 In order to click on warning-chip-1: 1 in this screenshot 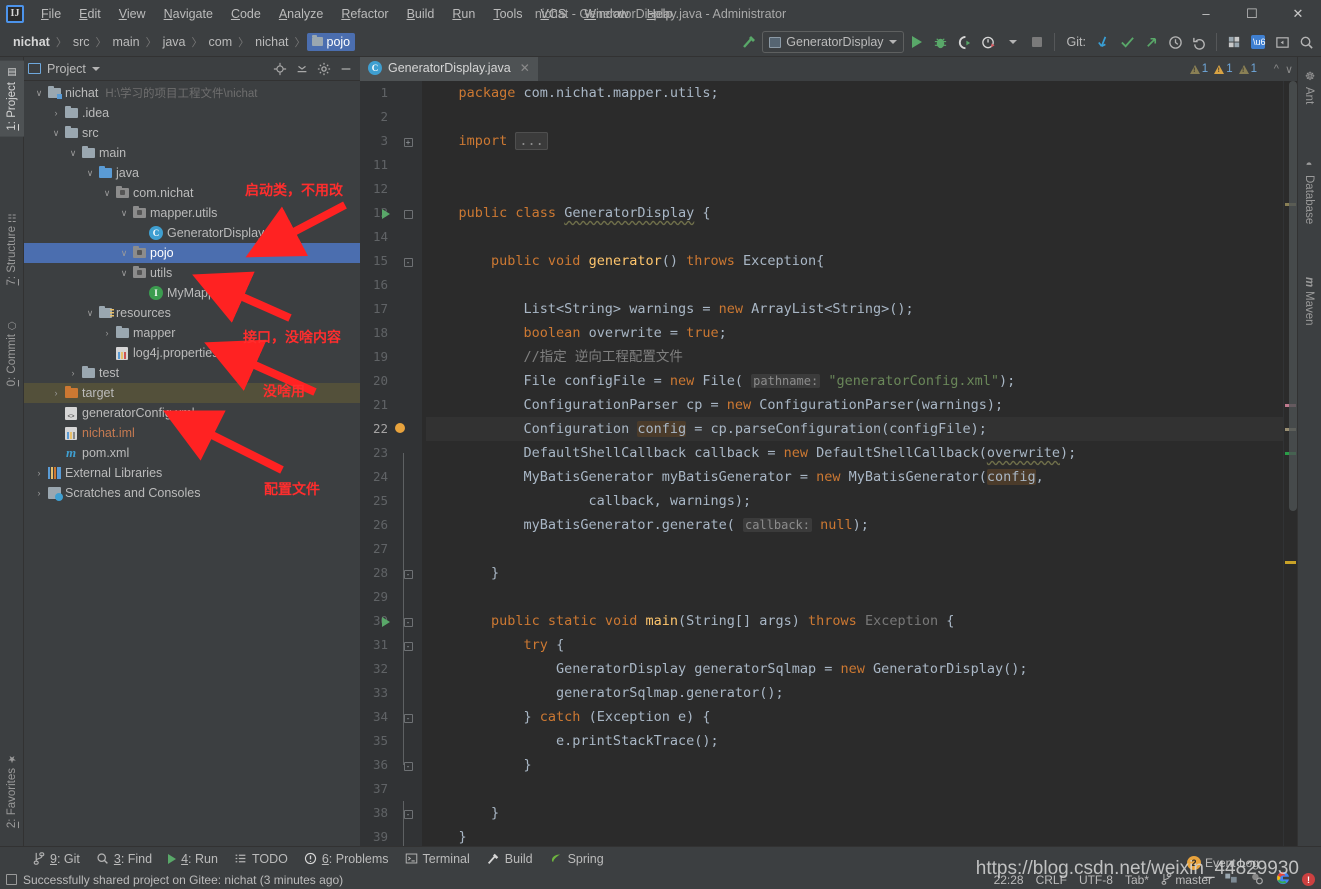, I will do `click(1198, 69)`.